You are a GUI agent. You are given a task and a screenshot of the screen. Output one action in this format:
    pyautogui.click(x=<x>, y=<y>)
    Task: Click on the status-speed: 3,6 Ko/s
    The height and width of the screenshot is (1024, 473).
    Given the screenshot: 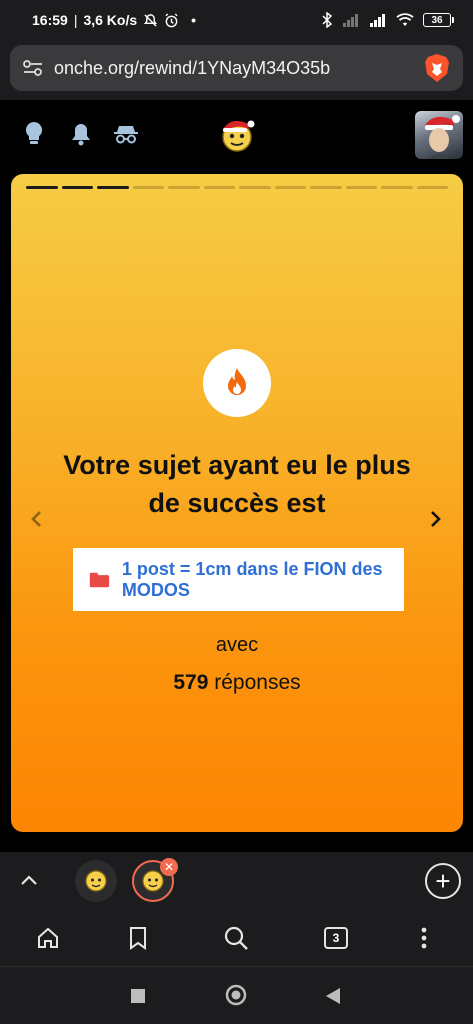 What is the action you would take?
    pyautogui.click(x=110, y=20)
    